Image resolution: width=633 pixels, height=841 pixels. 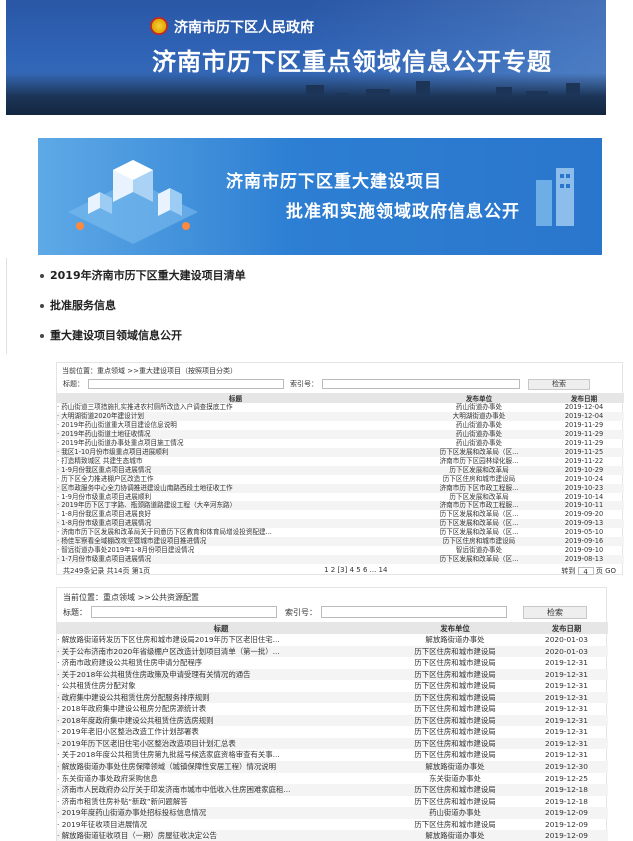 I want to click on table-row: · 2019年度药山街道办事处招标投标信息情况 药山街道办事处 2019-12-09, so click(x=332, y=813).